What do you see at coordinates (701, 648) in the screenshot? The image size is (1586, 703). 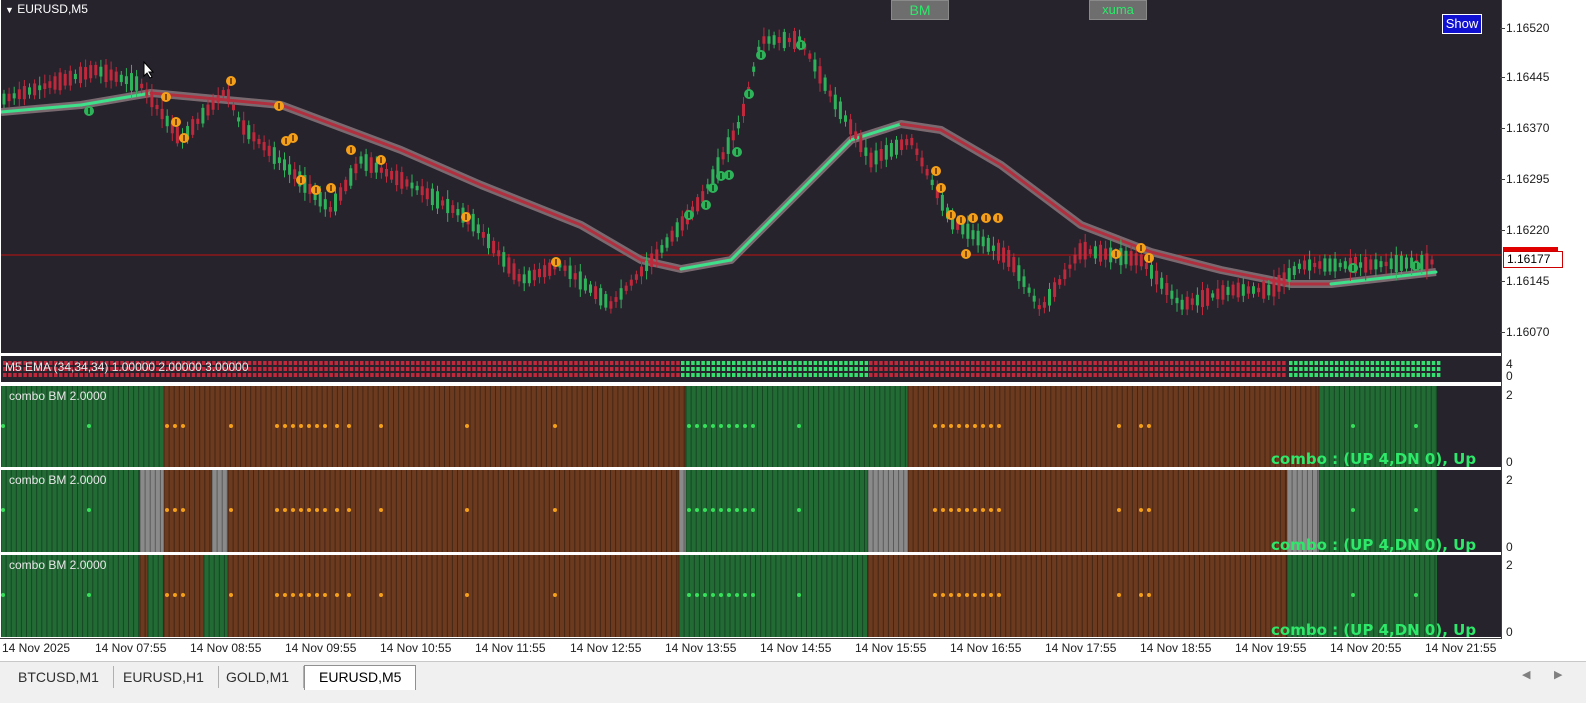 I see `time-axis-label: 14 Nov 13:55` at bounding box center [701, 648].